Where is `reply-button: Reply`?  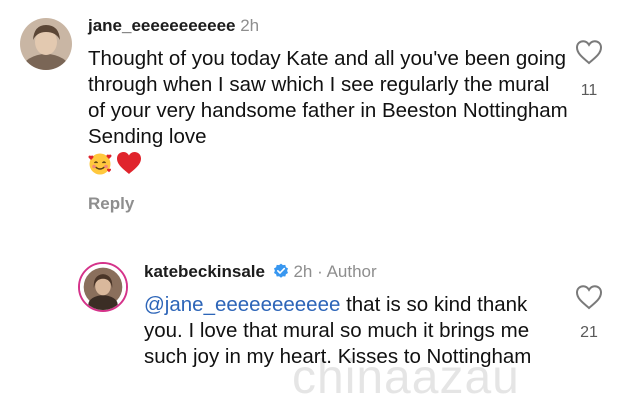
reply-button: Reply is located at coordinates (111, 204).